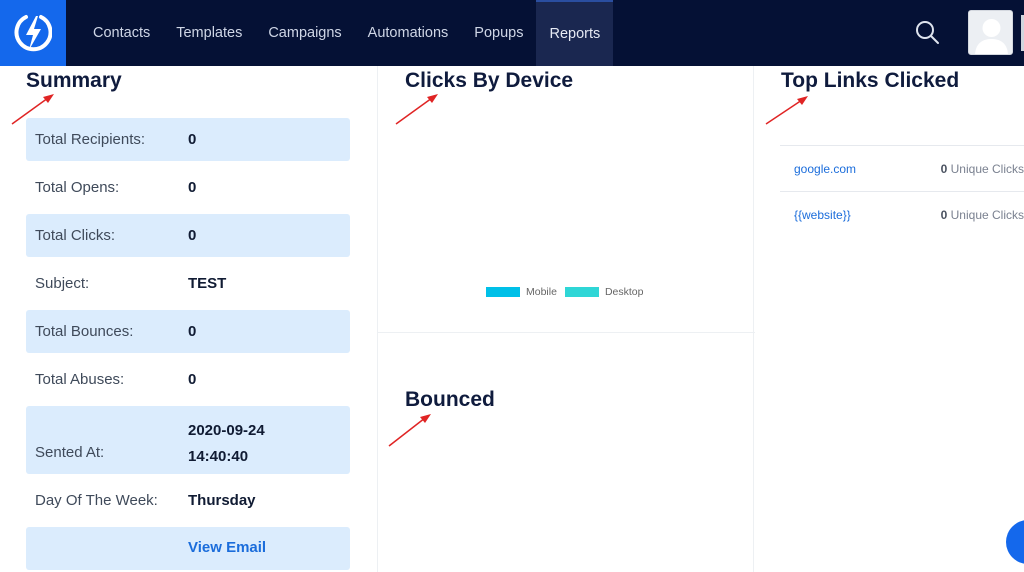  I want to click on link-row: {{website}} 0 Unique Clicks, so click(902, 215).